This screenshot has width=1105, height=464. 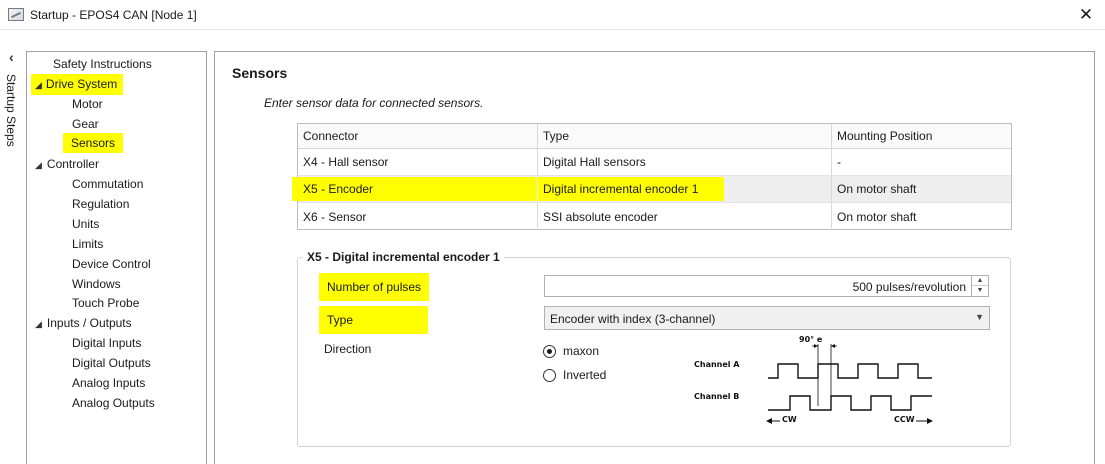 I want to click on nav-item-digital-inputs: Digital Inputs, so click(x=106, y=343).